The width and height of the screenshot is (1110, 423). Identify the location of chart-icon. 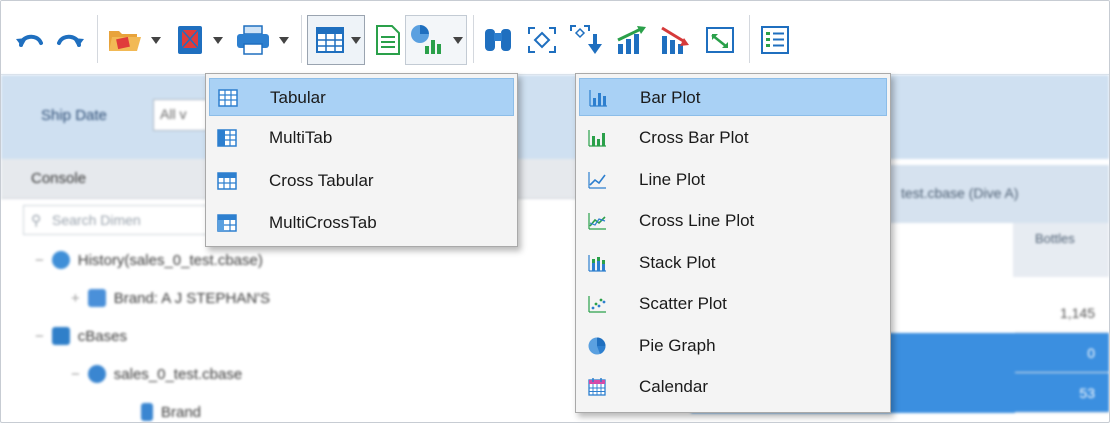
(428, 40).